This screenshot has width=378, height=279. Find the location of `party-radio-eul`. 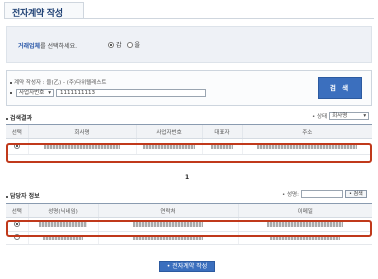

party-radio-eul is located at coordinates (129, 44).